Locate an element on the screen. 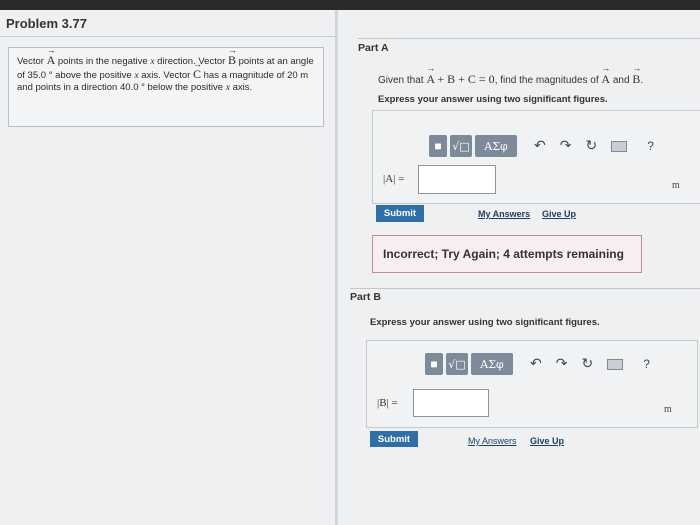  question-prefix: Given that is located at coordinates (402, 80).